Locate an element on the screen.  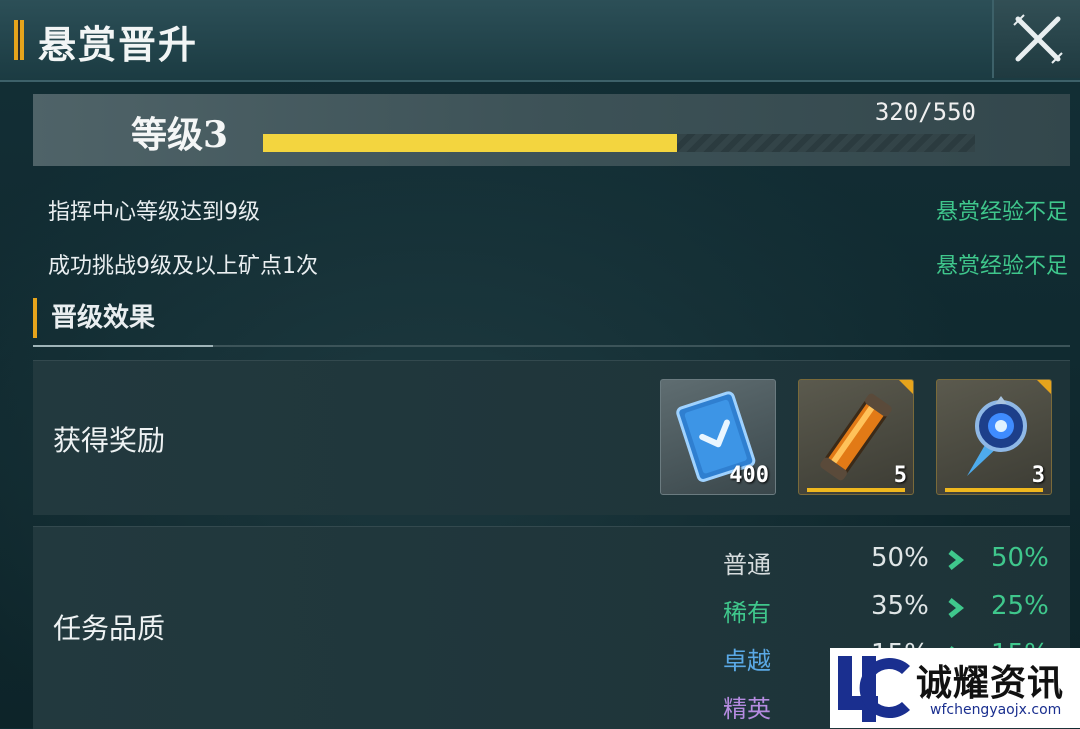
quality-row: 稀有 35% 25% is located at coordinates (893, 607).